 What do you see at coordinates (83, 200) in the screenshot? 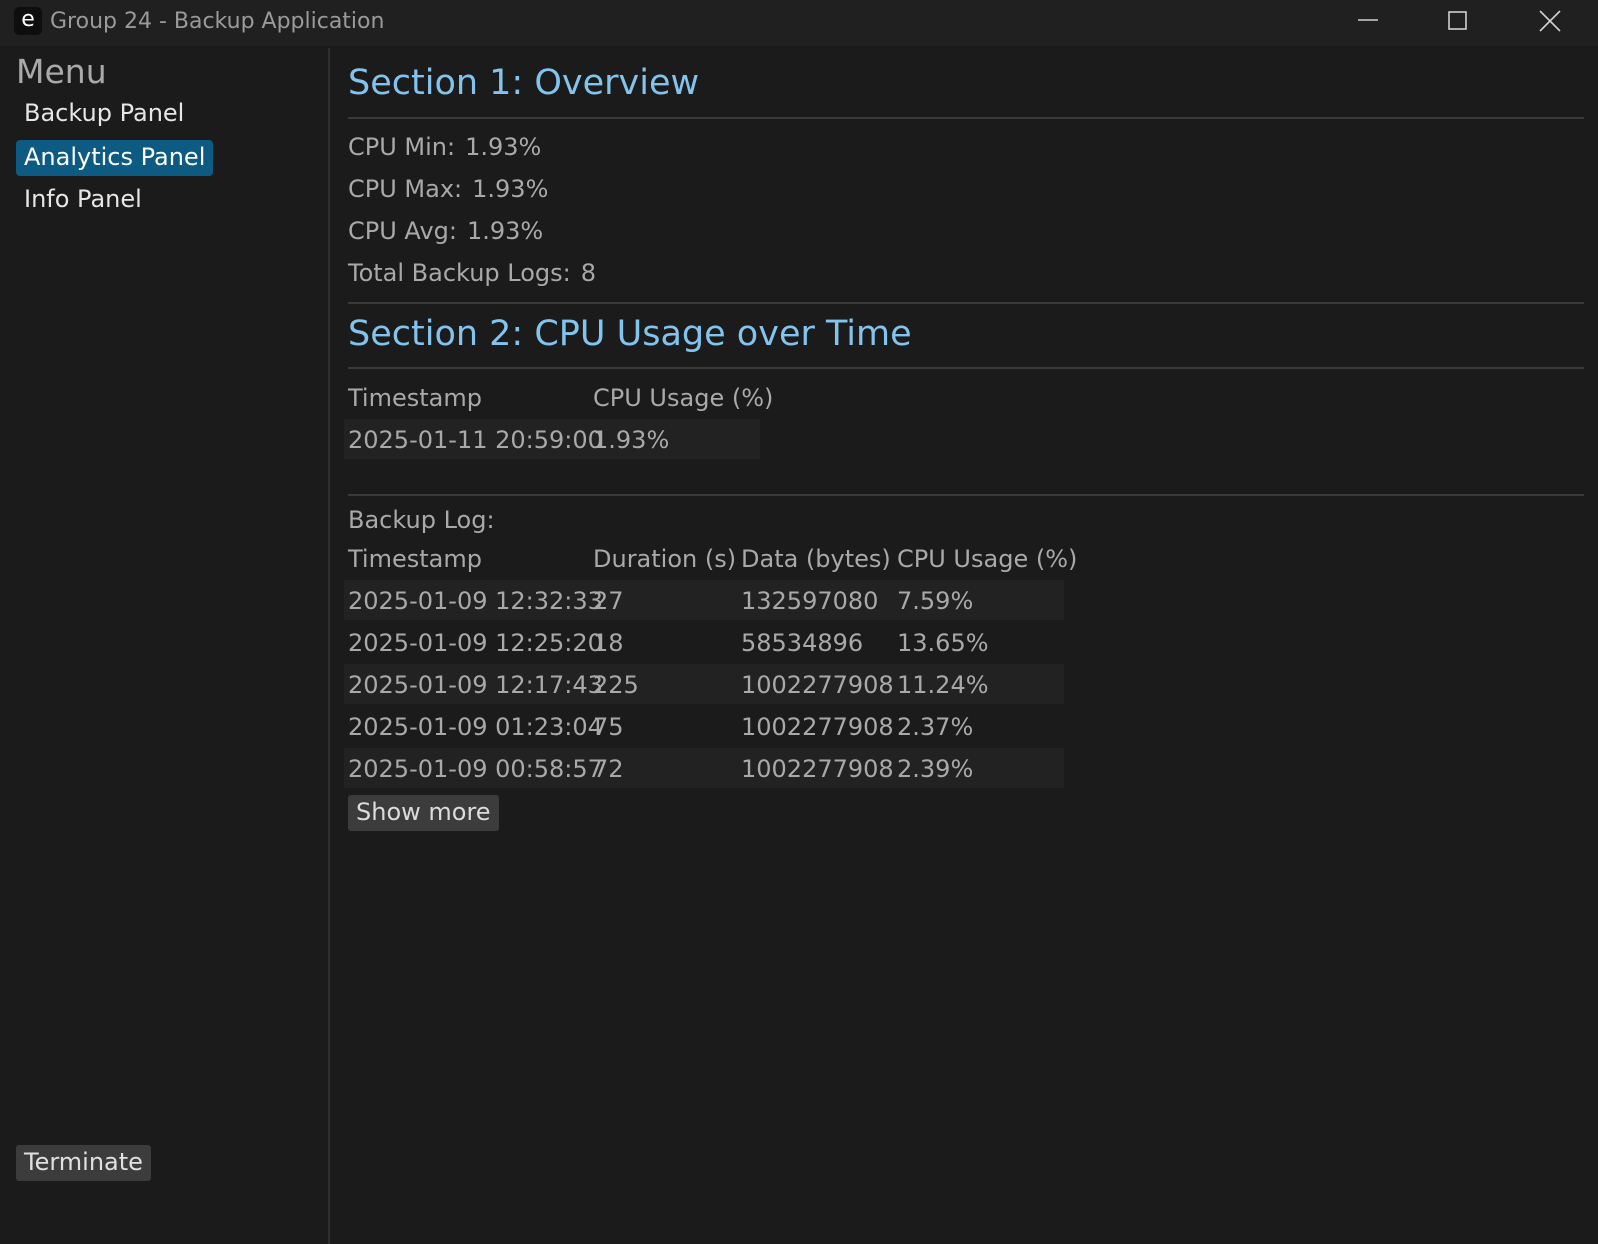
I see `sidebar-item-info-panel: Info Panel` at bounding box center [83, 200].